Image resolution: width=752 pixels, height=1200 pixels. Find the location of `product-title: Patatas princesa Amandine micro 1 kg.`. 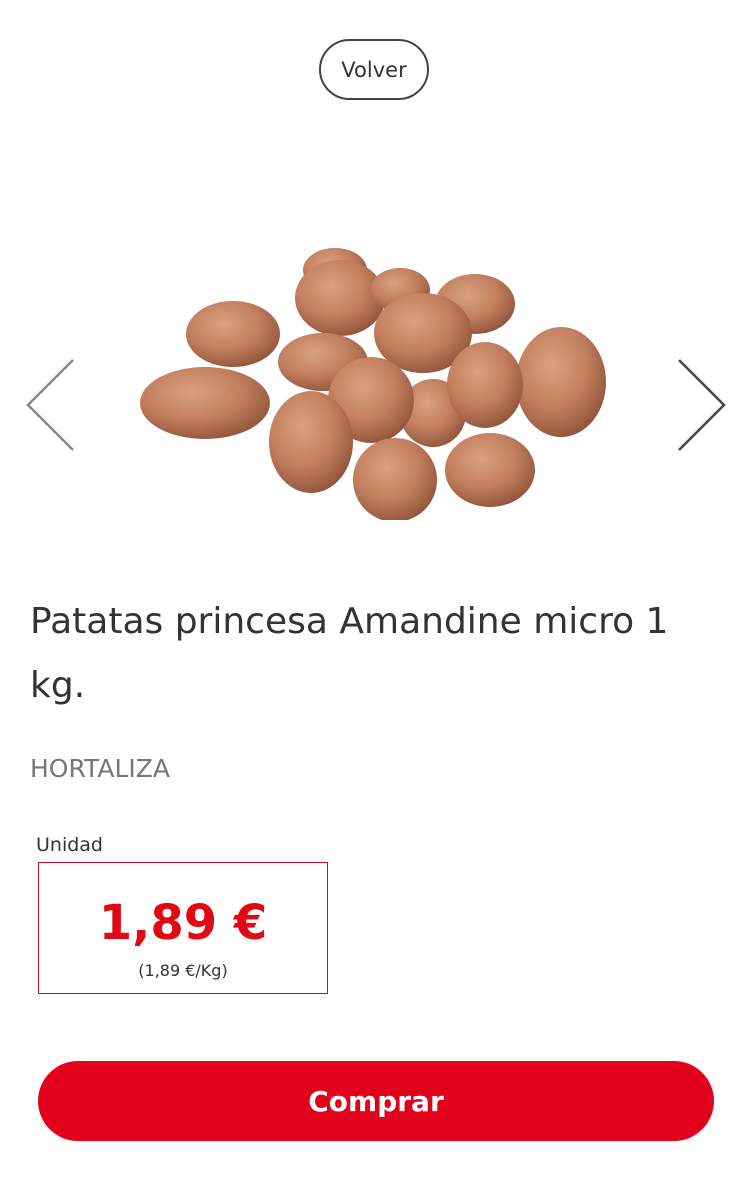

product-title: Patatas princesa Amandine micro 1 kg. is located at coordinates (349, 653).